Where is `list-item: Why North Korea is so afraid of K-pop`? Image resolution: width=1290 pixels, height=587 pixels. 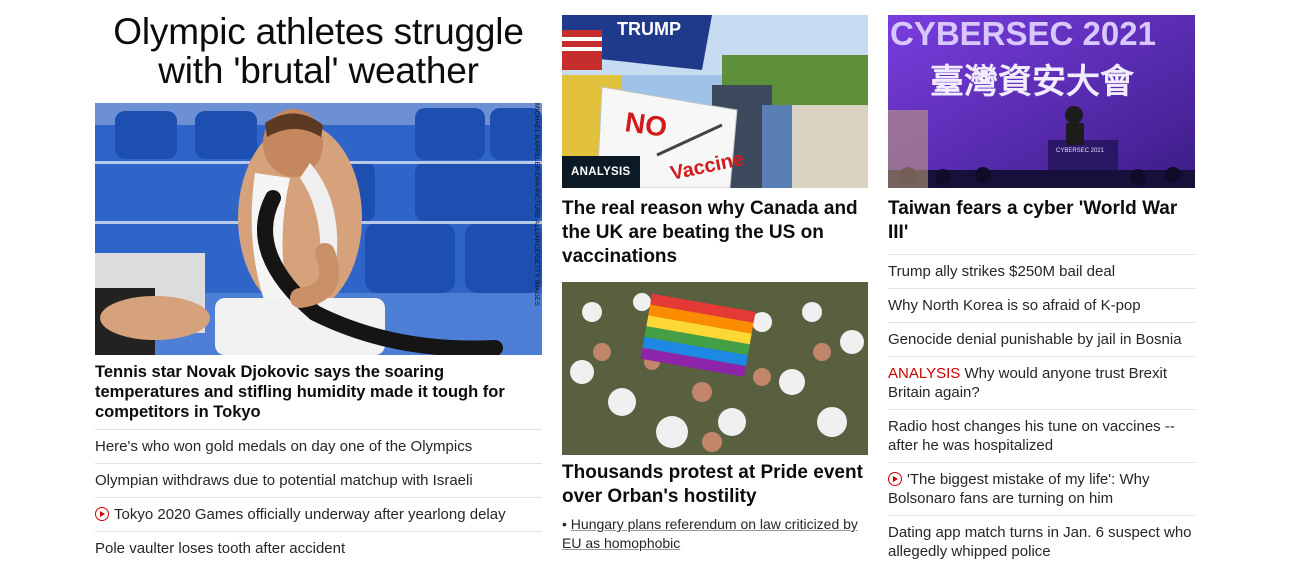 list-item: Why North Korea is so afraid of K-pop is located at coordinates (1041, 305).